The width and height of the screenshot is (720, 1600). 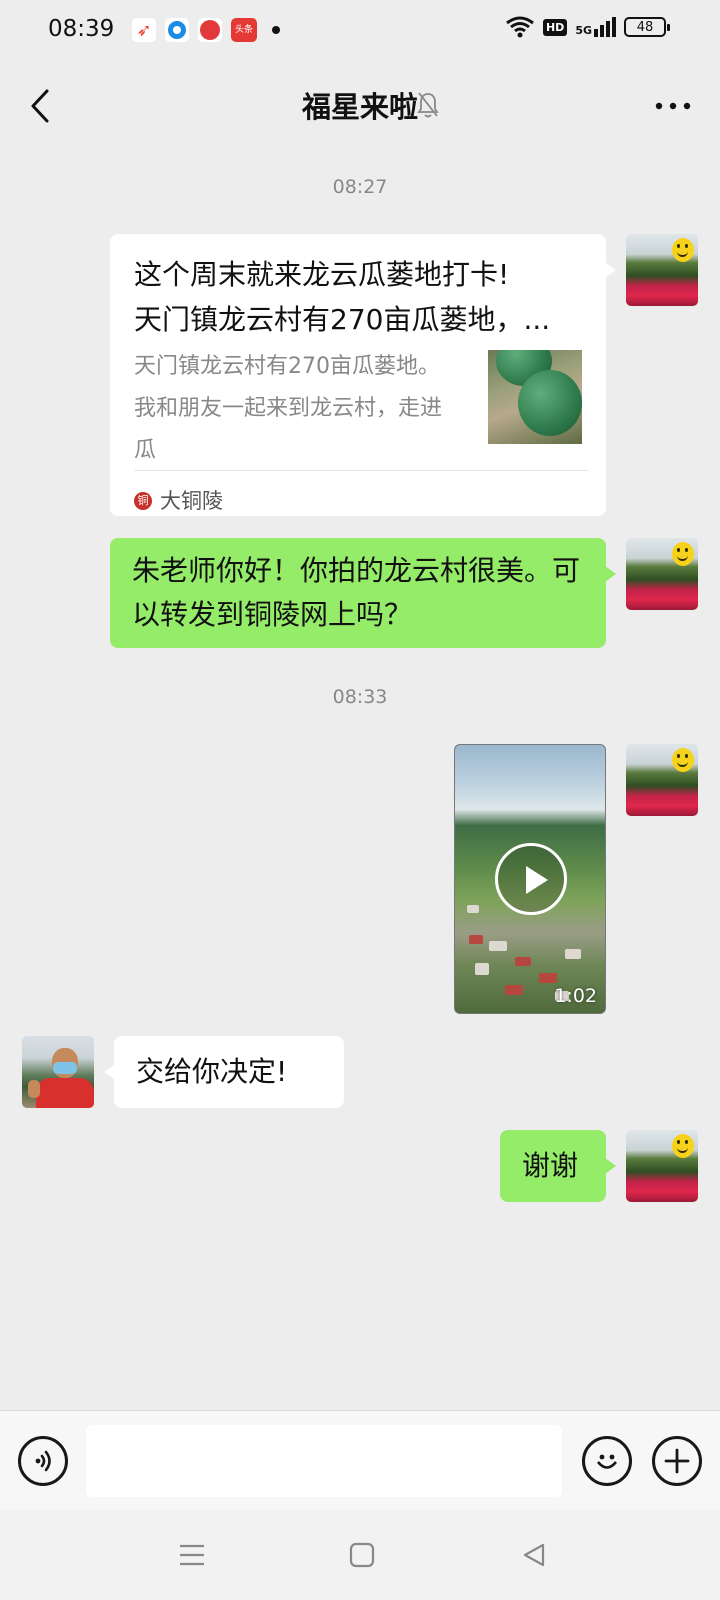 I want to click on link-card-description: 天门镇龙云村有270亩瓜蒌地。我和朋友一起来到龙云村，走进瓜, so click(x=288, y=408).